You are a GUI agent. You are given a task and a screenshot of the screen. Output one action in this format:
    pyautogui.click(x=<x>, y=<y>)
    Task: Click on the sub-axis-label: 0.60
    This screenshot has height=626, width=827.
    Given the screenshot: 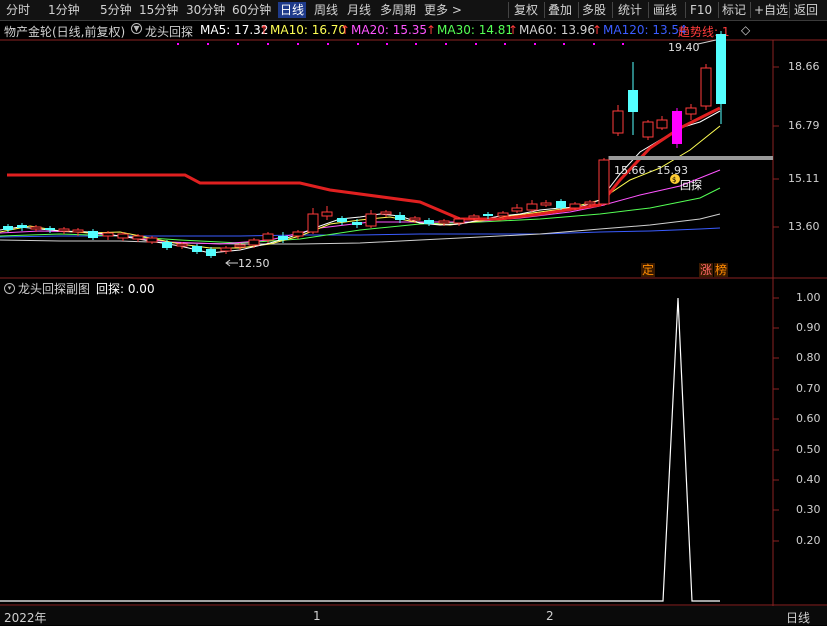 What is the action you would take?
    pyautogui.click(x=808, y=418)
    